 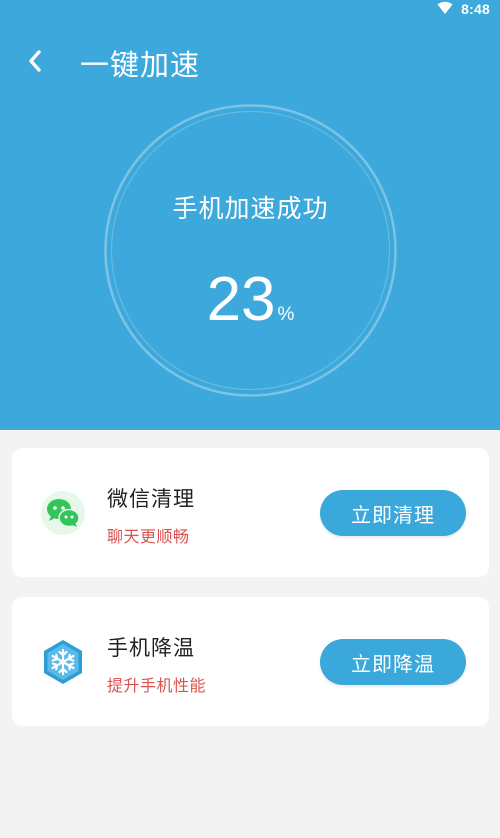 I want to click on top-bar: 一键加速, so click(x=250, y=63).